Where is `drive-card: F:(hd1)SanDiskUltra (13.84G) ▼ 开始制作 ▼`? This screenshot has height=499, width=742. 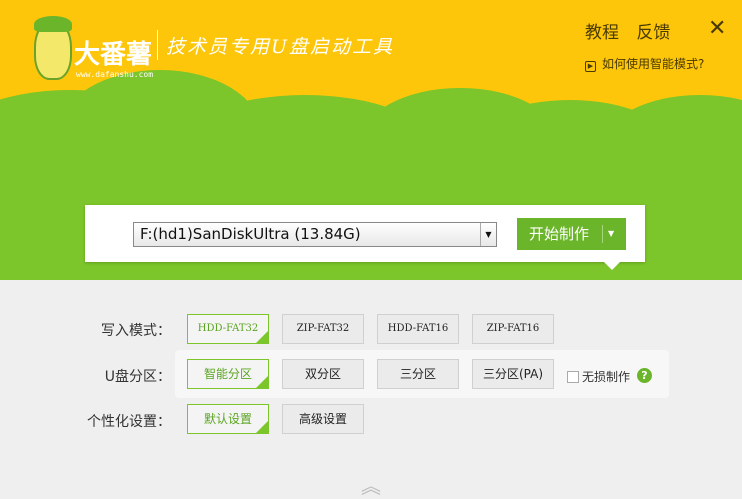 drive-card: F:(hd1)SanDiskUltra (13.84G) ▼ 开始制作 ▼ is located at coordinates (365, 237).